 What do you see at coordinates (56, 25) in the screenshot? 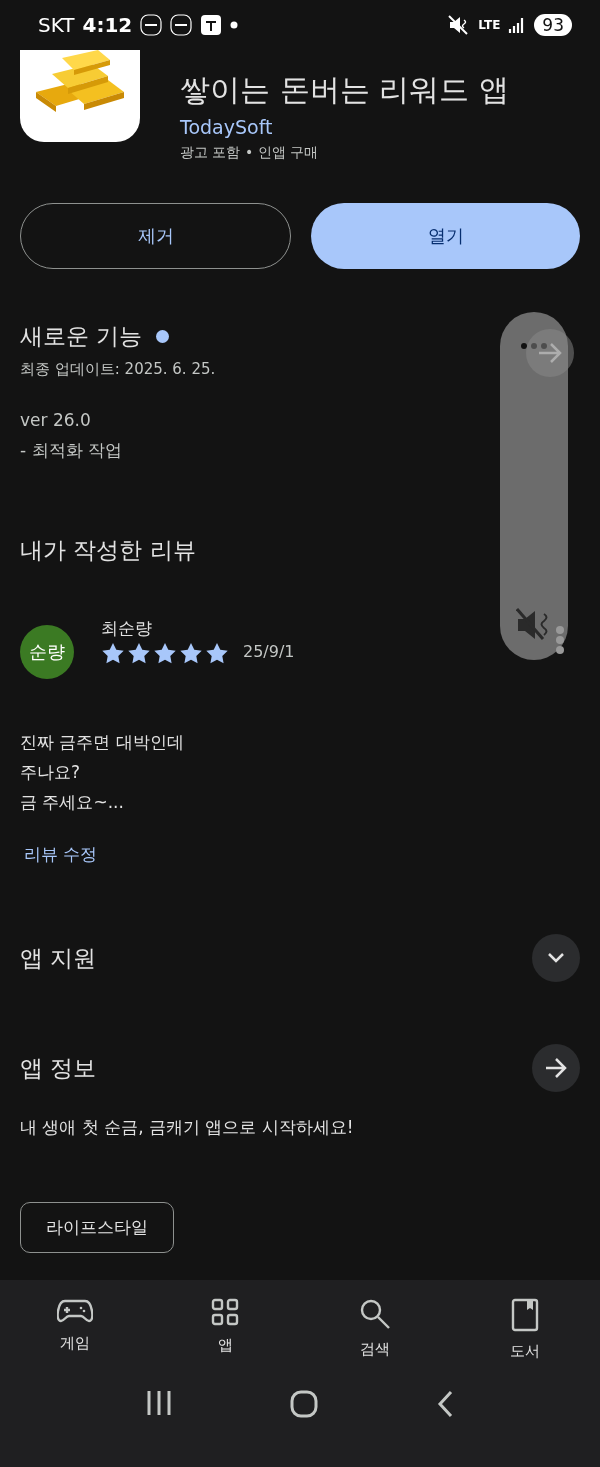
I see `carrier: SKT` at bounding box center [56, 25].